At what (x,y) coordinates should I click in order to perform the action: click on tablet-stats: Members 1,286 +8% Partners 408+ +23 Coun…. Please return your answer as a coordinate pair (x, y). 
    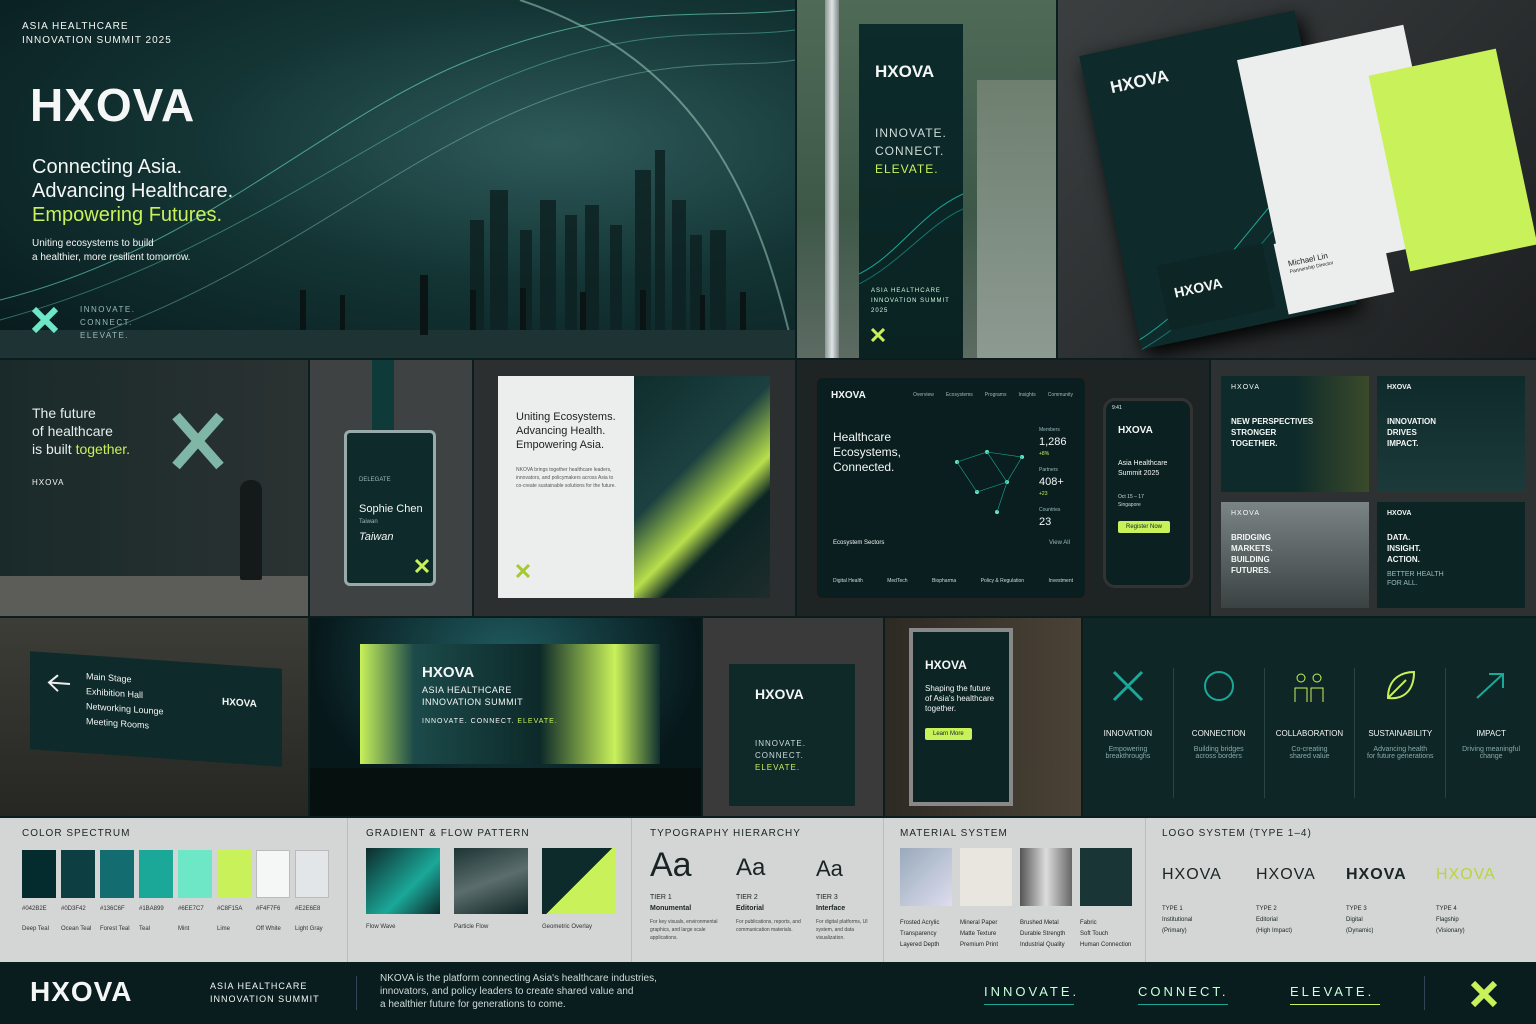
    Looking at the image, I should click on (1053, 477).